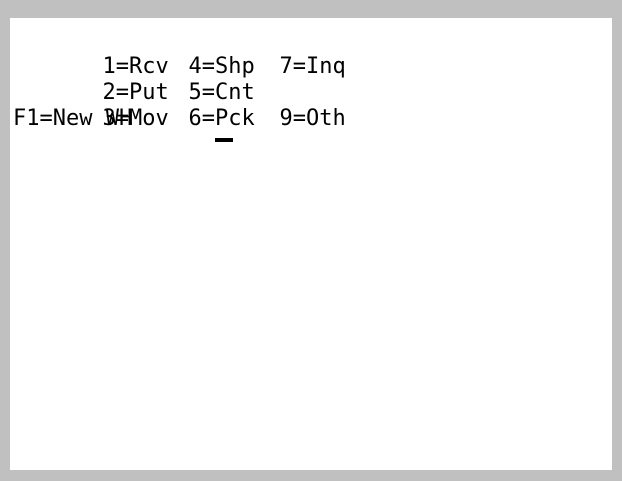 The width and height of the screenshot is (622, 481). I want to click on input-cursor, so click(224, 140).